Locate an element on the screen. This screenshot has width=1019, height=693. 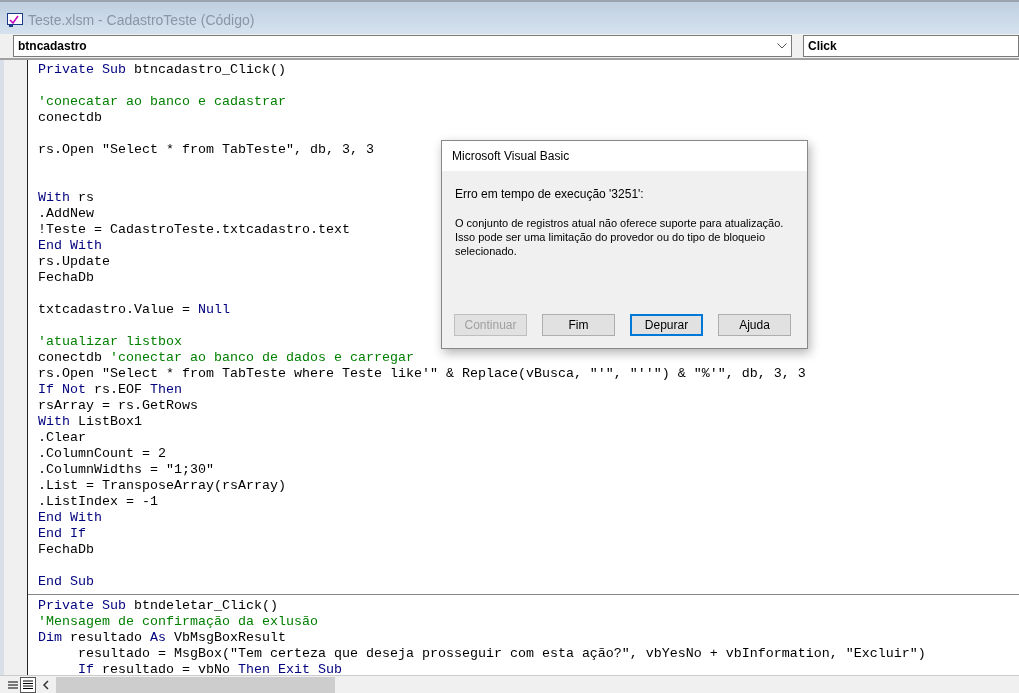
code-line: With ListBox1 is located at coordinates (90, 421).